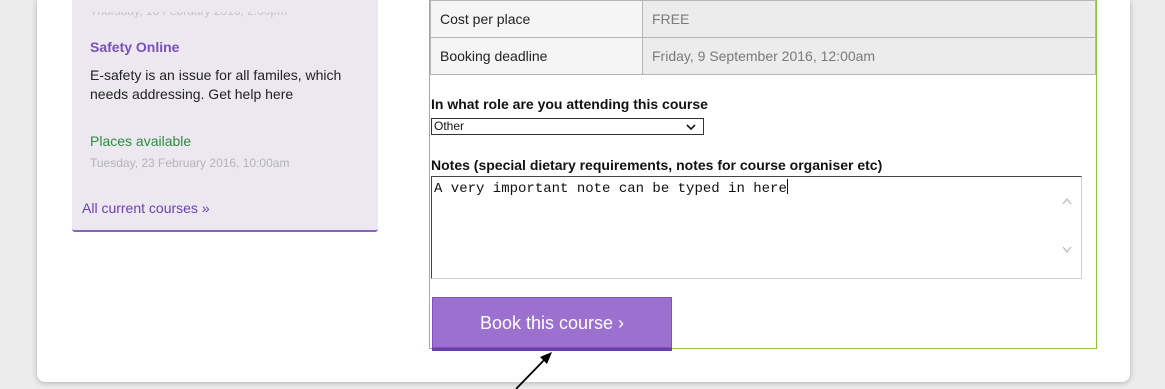  What do you see at coordinates (536, 19) in the screenshot?
I see `detail-label: Cost per place` at bounding box center [536, 19].